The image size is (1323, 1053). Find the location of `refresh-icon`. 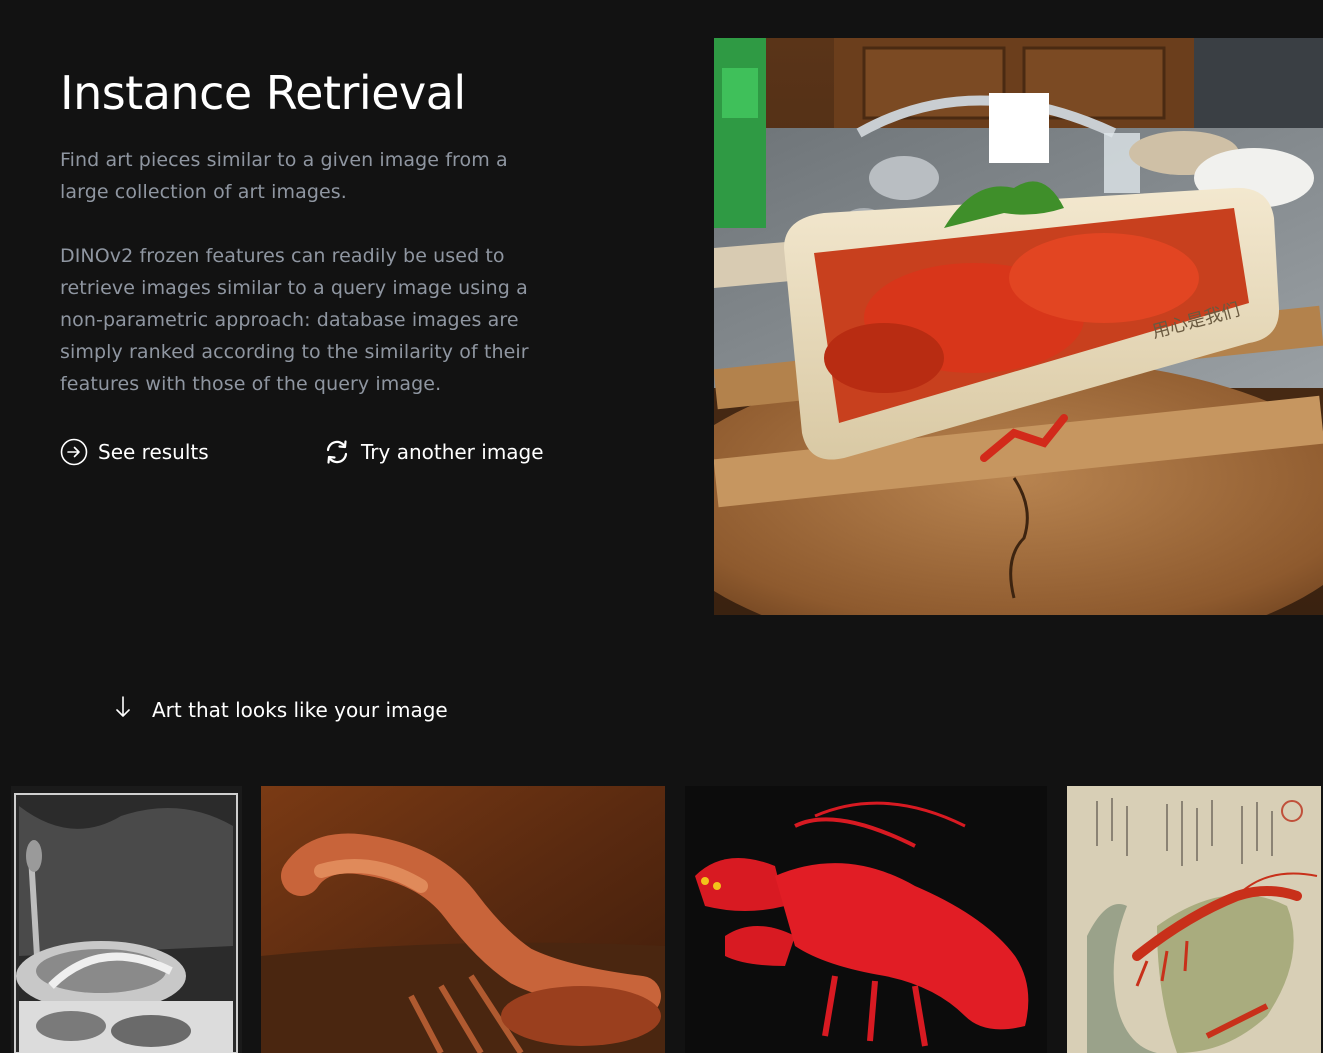

refresh-icon is located at coordinates (337, 452).